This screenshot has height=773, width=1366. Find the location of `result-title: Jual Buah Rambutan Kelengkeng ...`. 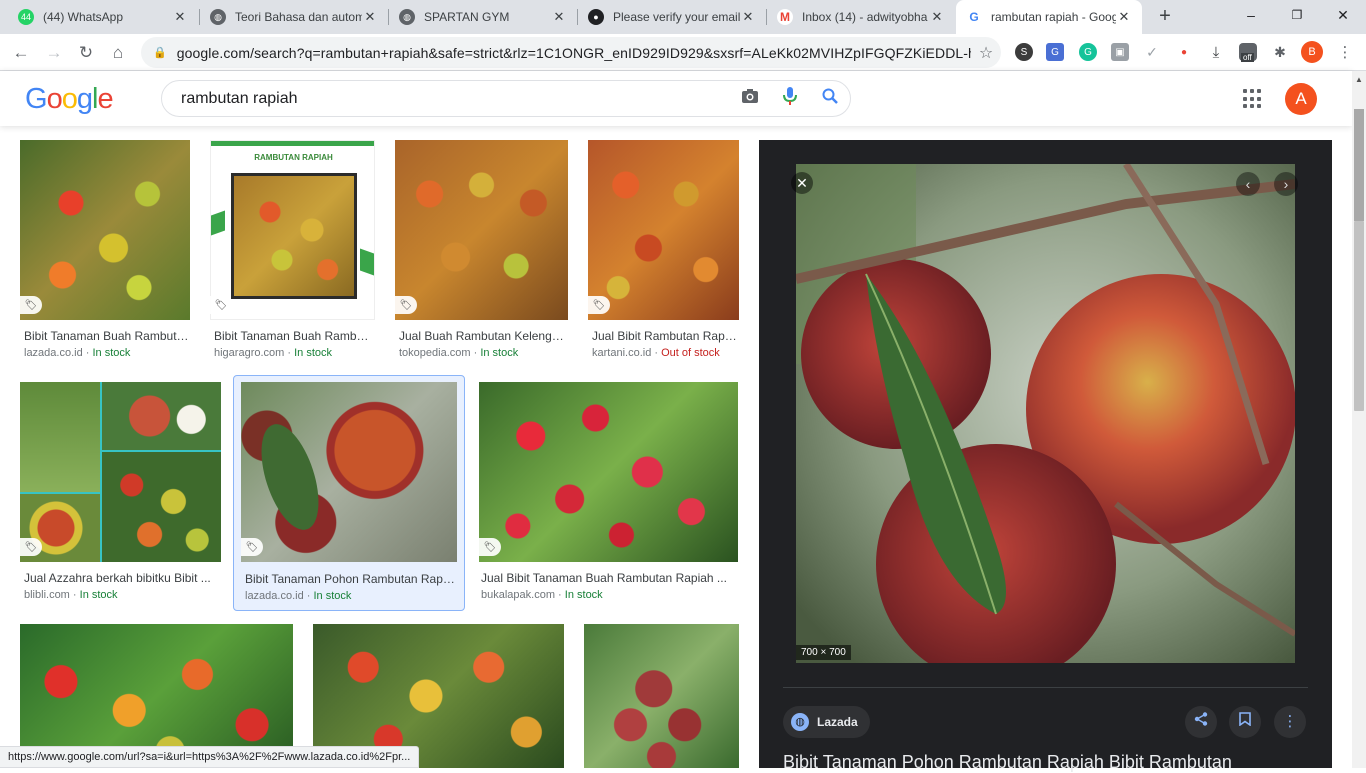

result-title: Jual Buah Rambutan Kelengkeng ... is located at coordinates (483, 336).